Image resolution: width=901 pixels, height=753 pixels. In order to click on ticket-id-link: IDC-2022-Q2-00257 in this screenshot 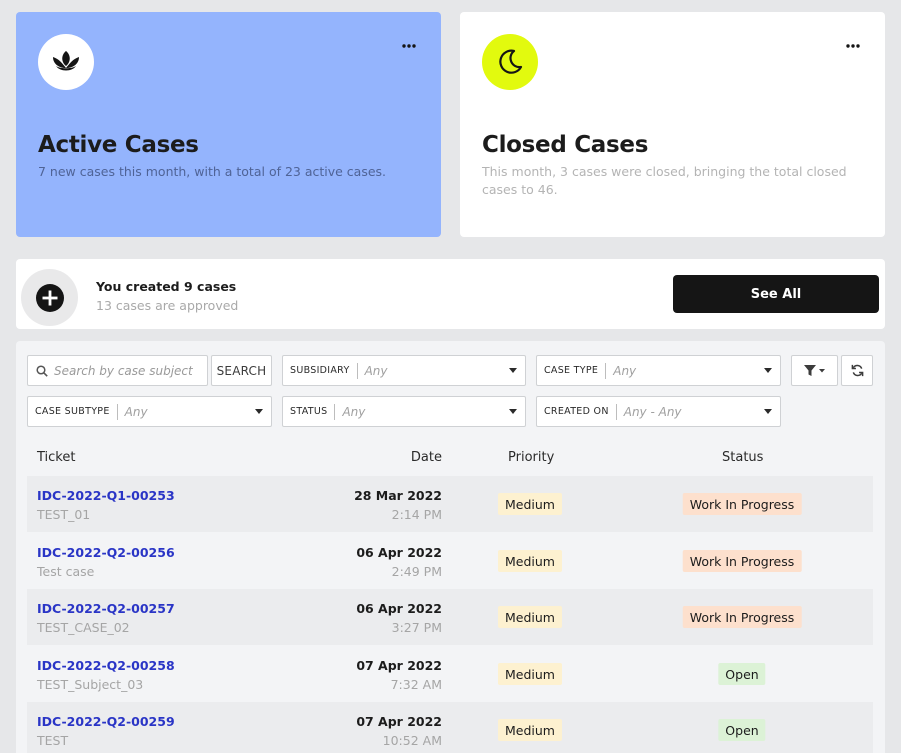, I will do `click(106, 608)`.